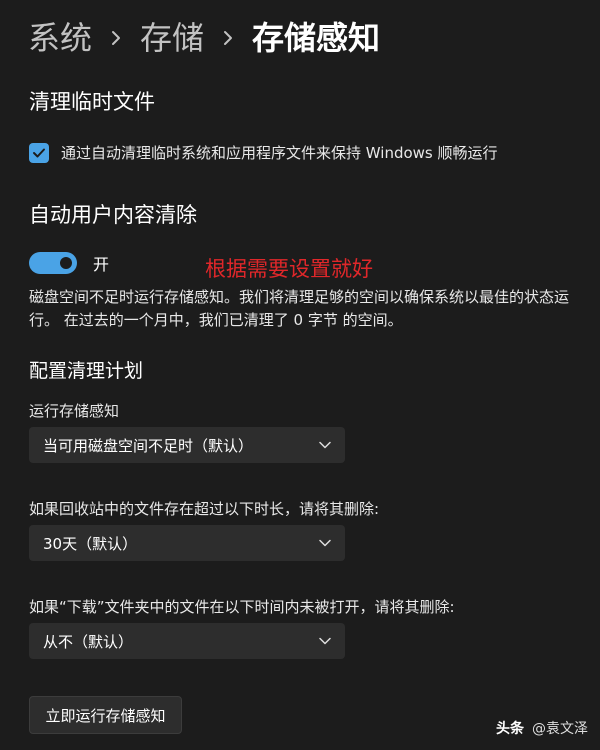 The width and height of the screenshot is (600, 750). What do you see at coordinates (148, 445) in the screenshot?
I see `run-storage-sense-value: 当可用磁盘空间不足时（默认）` at bounding box center [148, 445].